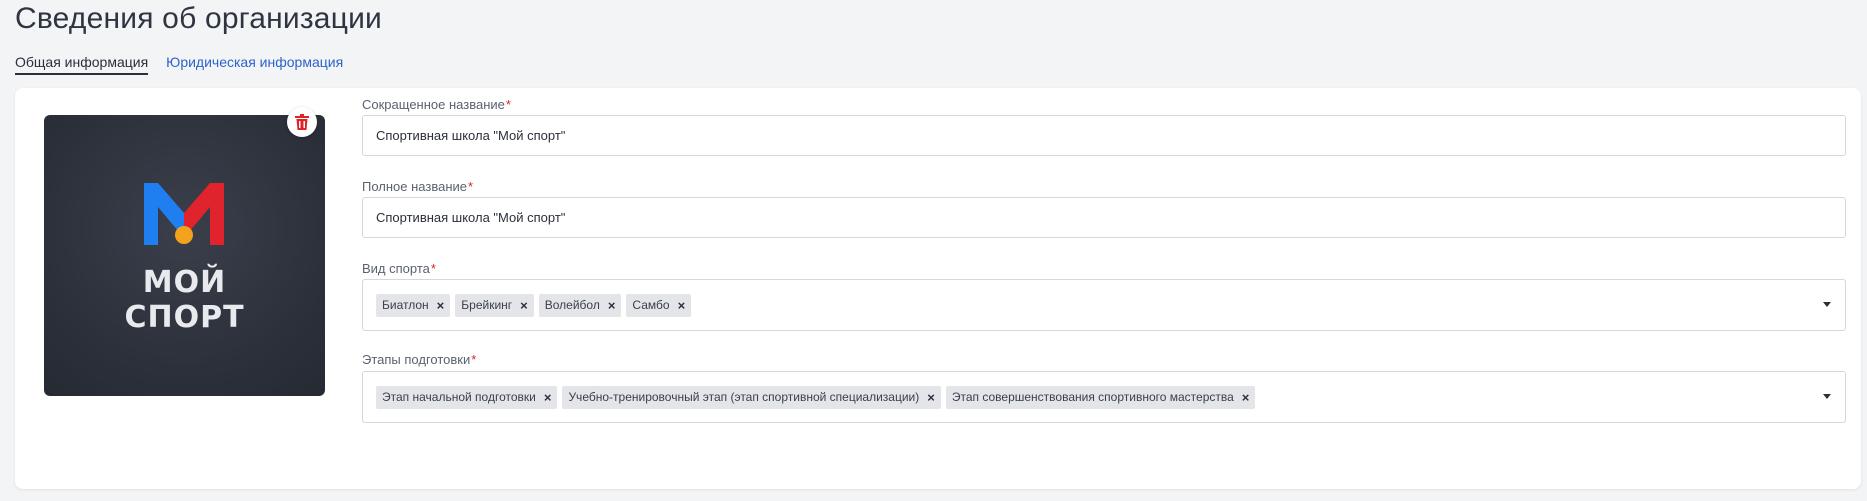 This screenshot has height=501, width=1867. Describe the element at coordinates (459, 397) in the screenshot. I see `chip-label: Этап начальной подготовки` at that location.